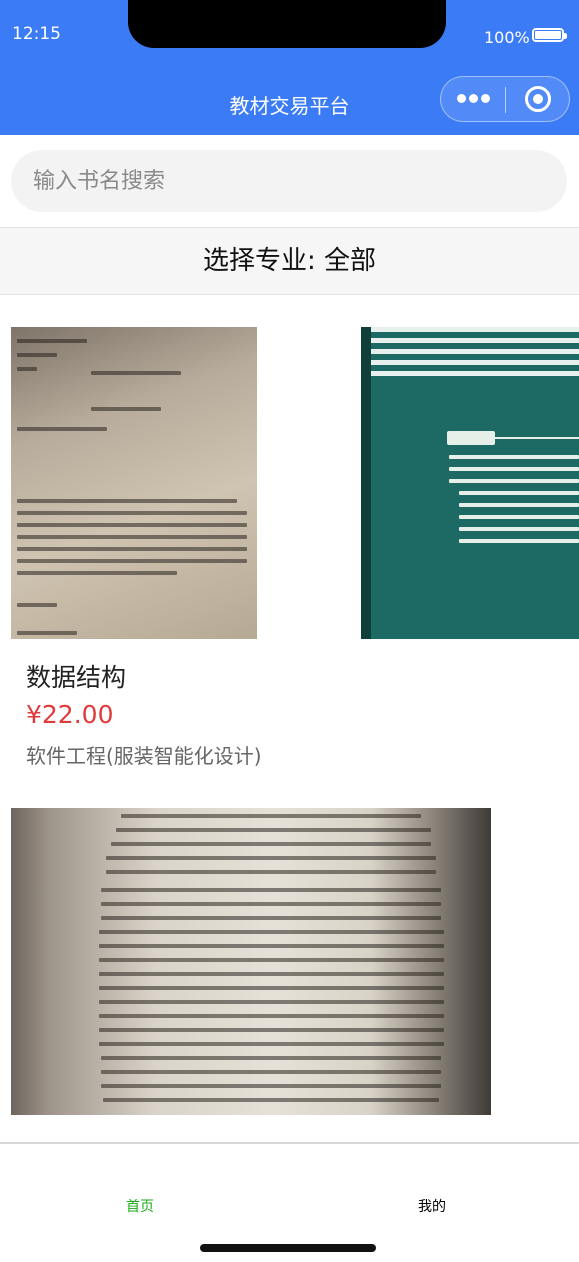  What do you see at coordinates (289, 261) in the screenshot?
I see `major-filter: 选择专业: 全部` at bounding box center [289, 261].